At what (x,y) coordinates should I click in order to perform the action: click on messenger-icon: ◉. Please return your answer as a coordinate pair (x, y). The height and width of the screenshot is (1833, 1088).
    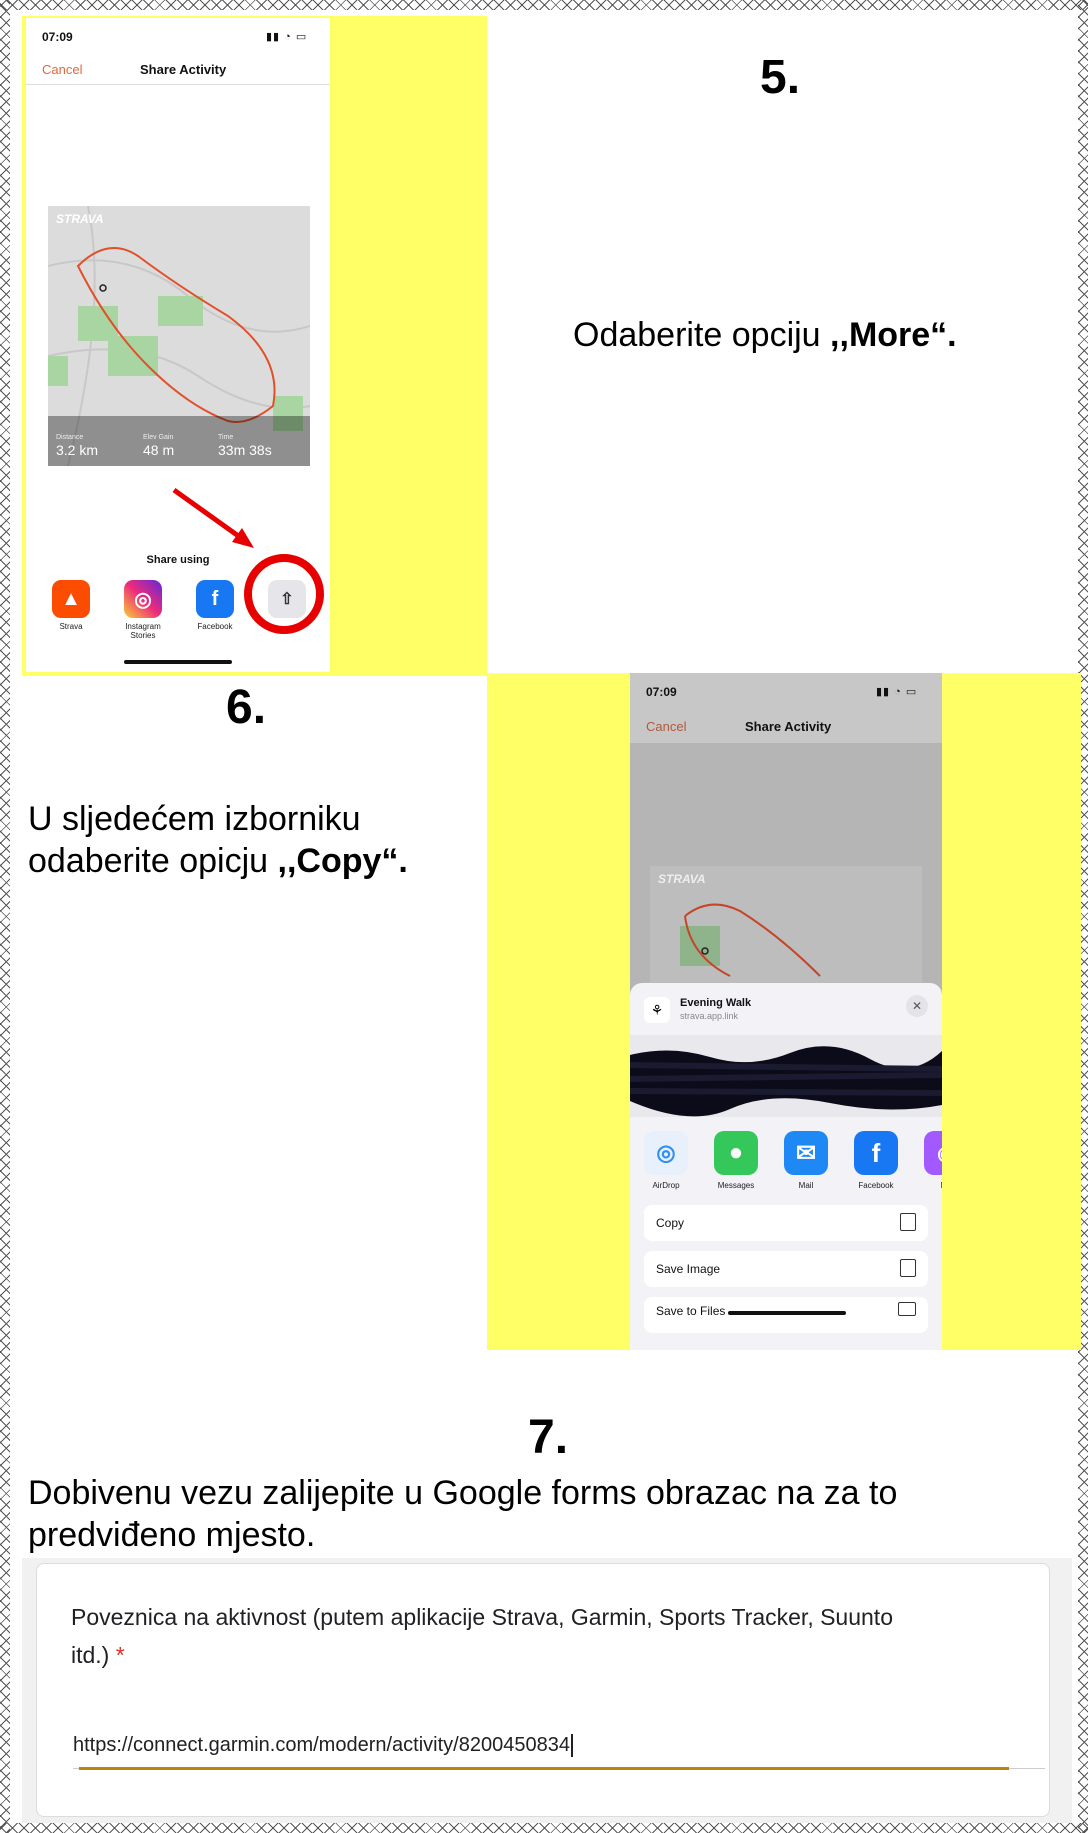
    Looking at the image, I should click on (933, 1153).